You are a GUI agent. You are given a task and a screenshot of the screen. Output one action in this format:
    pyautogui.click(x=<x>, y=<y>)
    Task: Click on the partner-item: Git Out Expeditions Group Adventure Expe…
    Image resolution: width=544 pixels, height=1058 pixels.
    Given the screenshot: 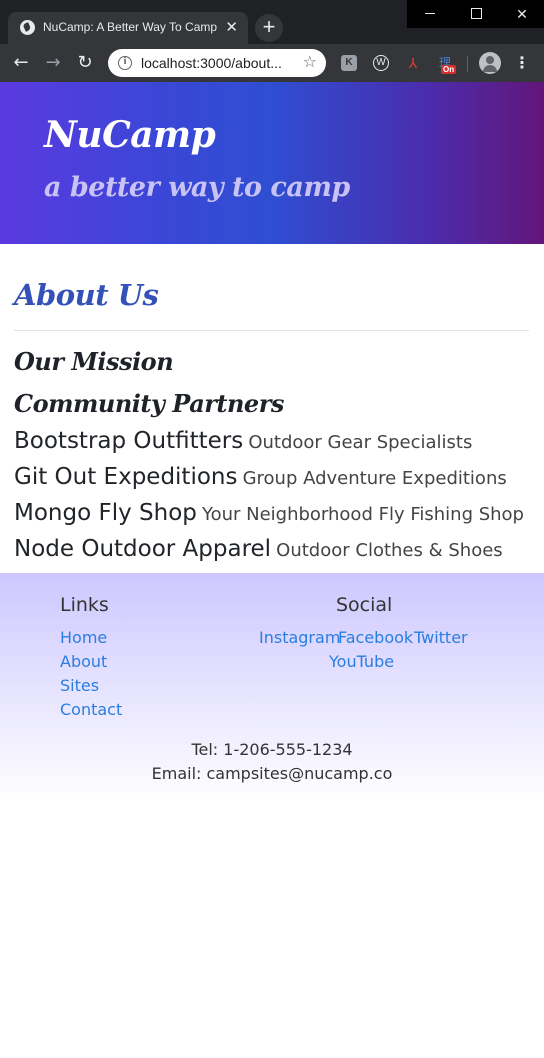 What is the action you would take?
    pyautogui.click(x=260, y=477)
    